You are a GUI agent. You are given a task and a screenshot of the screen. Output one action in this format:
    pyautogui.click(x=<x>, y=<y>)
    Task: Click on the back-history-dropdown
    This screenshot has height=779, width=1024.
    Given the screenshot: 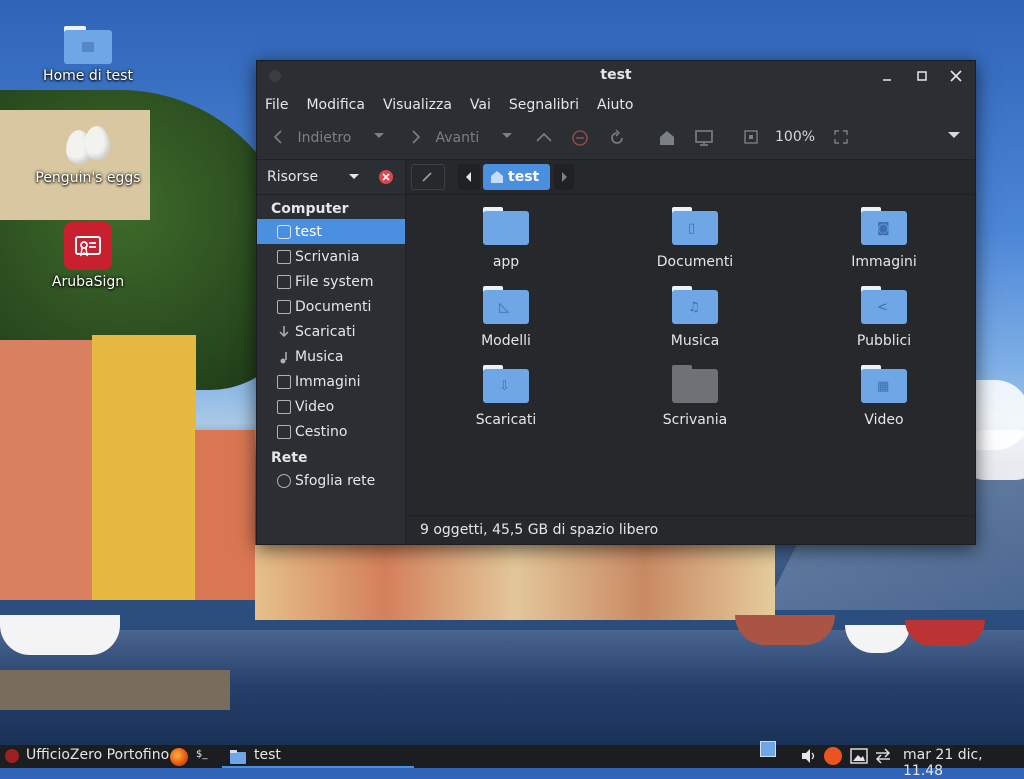 What is the action you would take?
    pyautogui.click(x=379, y=137)
    